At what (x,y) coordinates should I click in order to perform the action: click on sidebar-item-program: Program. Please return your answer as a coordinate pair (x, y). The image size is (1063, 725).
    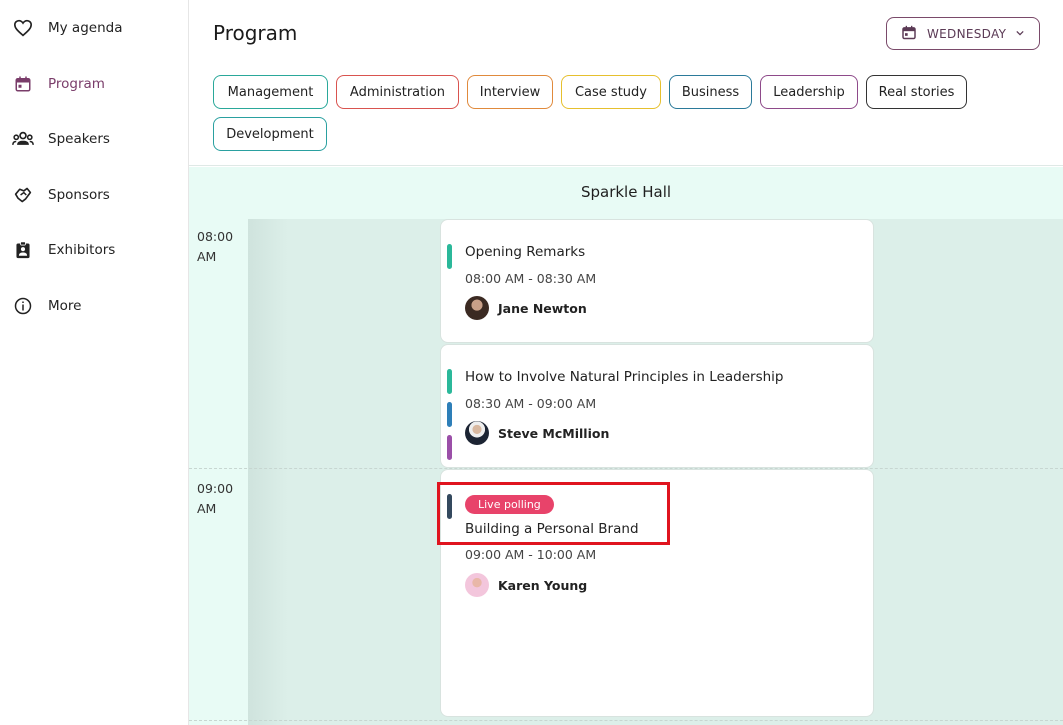
    Looking at the image, I should click on (58, 84).